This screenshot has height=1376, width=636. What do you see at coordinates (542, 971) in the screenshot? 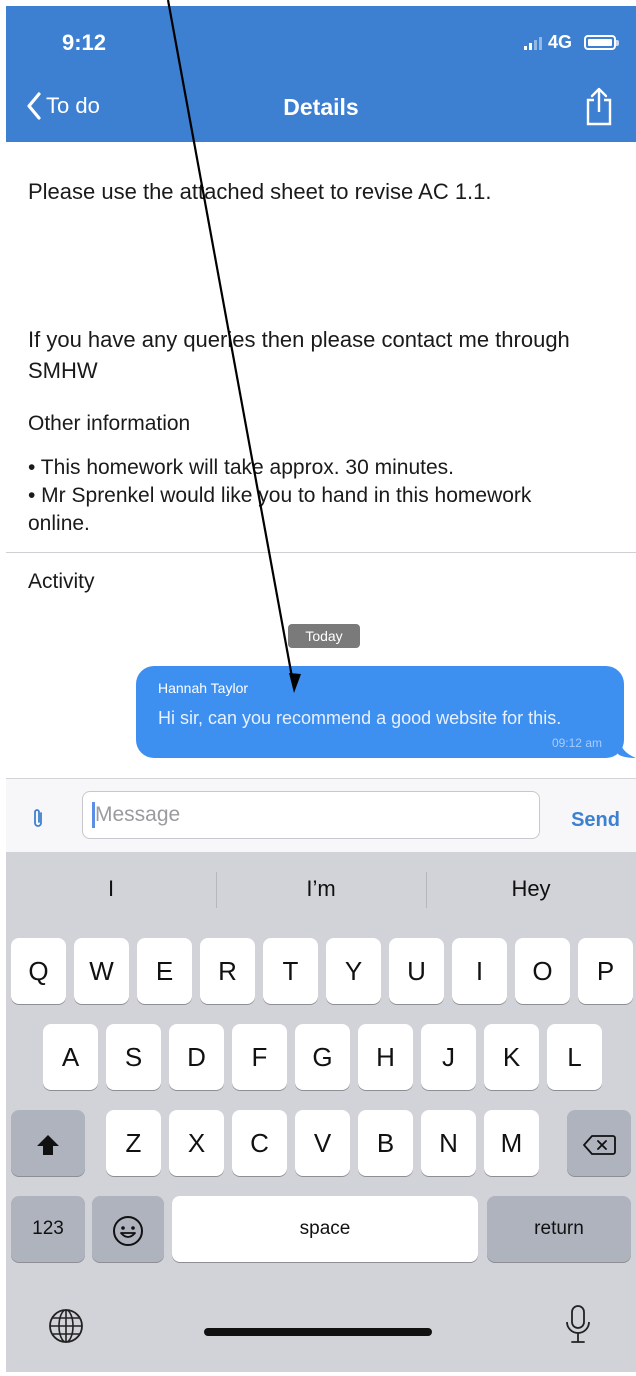
I see `key-o: O` at bounding box center [542, 971].